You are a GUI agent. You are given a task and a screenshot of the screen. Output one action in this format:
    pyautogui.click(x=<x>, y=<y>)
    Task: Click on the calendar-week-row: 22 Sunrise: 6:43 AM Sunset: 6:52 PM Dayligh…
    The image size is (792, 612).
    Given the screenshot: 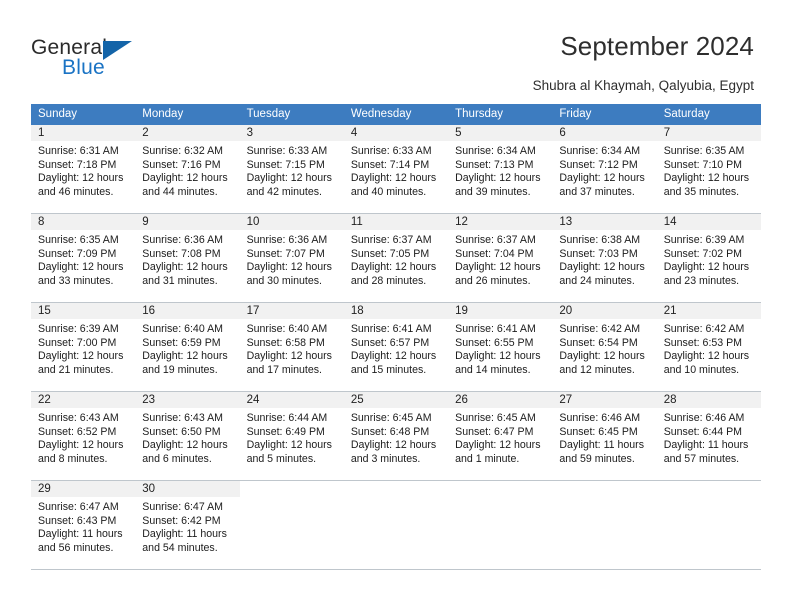 What is the action you would take?
    pyautogui.click(x=396, y=435)
    